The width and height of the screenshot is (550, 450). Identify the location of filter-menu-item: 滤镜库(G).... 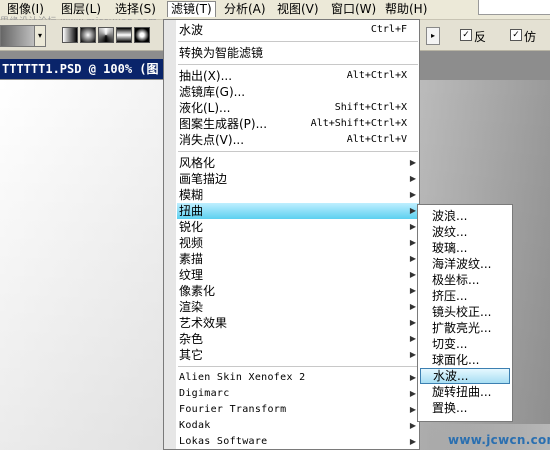
(298, 92).